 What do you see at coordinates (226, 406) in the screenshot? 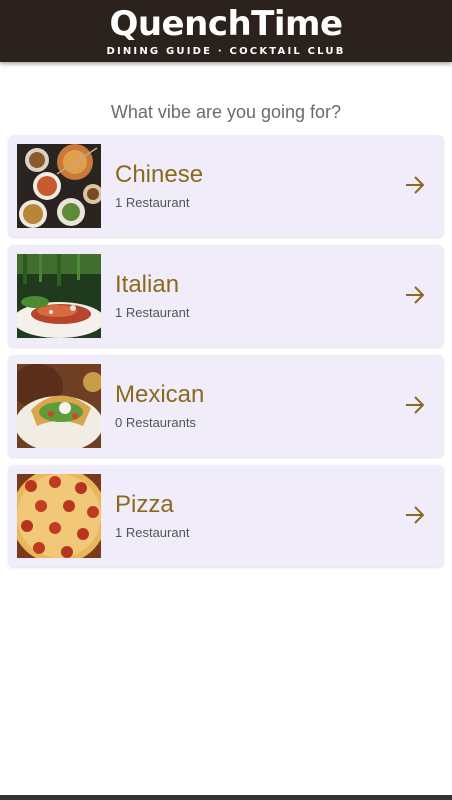
I see `category-card-mexican: Mexican 0 Restaurants` at bounding box center [226, 406].